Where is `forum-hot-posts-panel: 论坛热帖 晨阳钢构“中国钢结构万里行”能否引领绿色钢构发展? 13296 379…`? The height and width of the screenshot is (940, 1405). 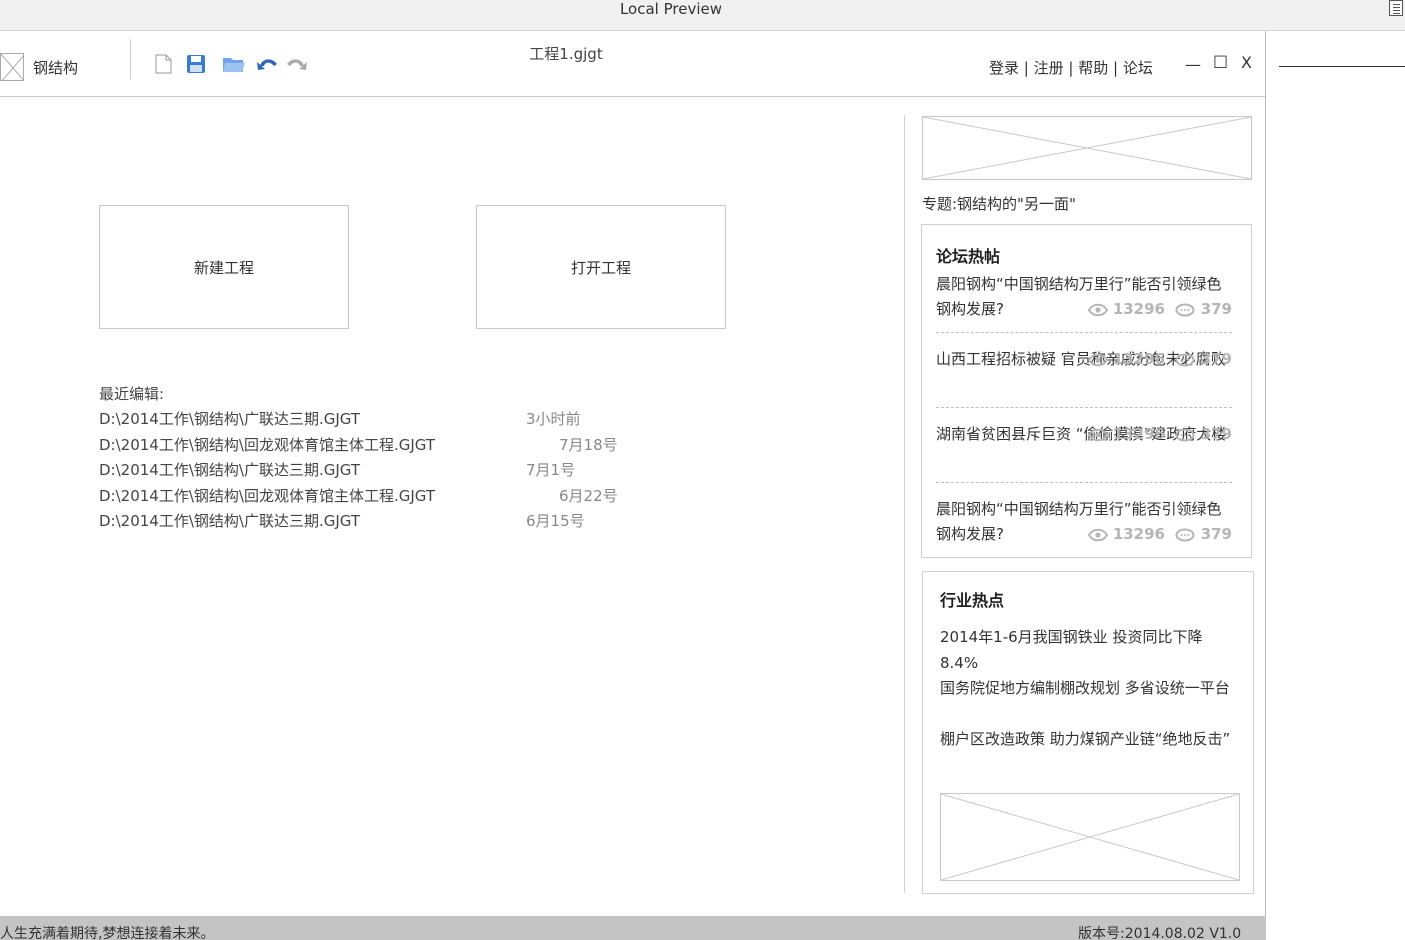 forum-hot-posts-panel: 论坛热帖 晨阳钢构“中国钢结构万里行”能否引领绿色钢构发展? 13296 379… is located at coordinates (1086, 391).